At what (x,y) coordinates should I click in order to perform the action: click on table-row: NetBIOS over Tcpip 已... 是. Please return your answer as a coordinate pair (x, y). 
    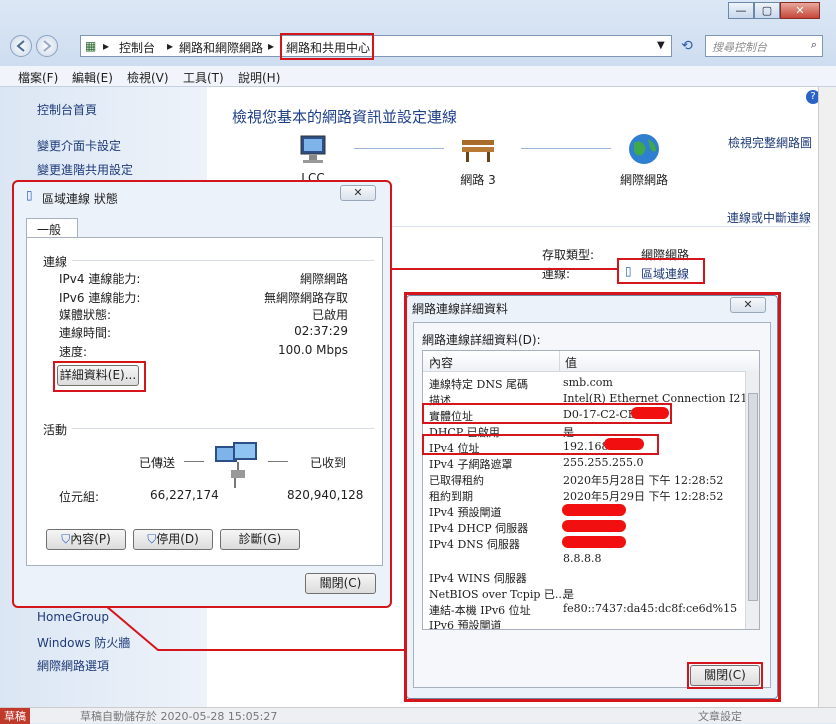
    Looking at the image, I should click on (583, 593).